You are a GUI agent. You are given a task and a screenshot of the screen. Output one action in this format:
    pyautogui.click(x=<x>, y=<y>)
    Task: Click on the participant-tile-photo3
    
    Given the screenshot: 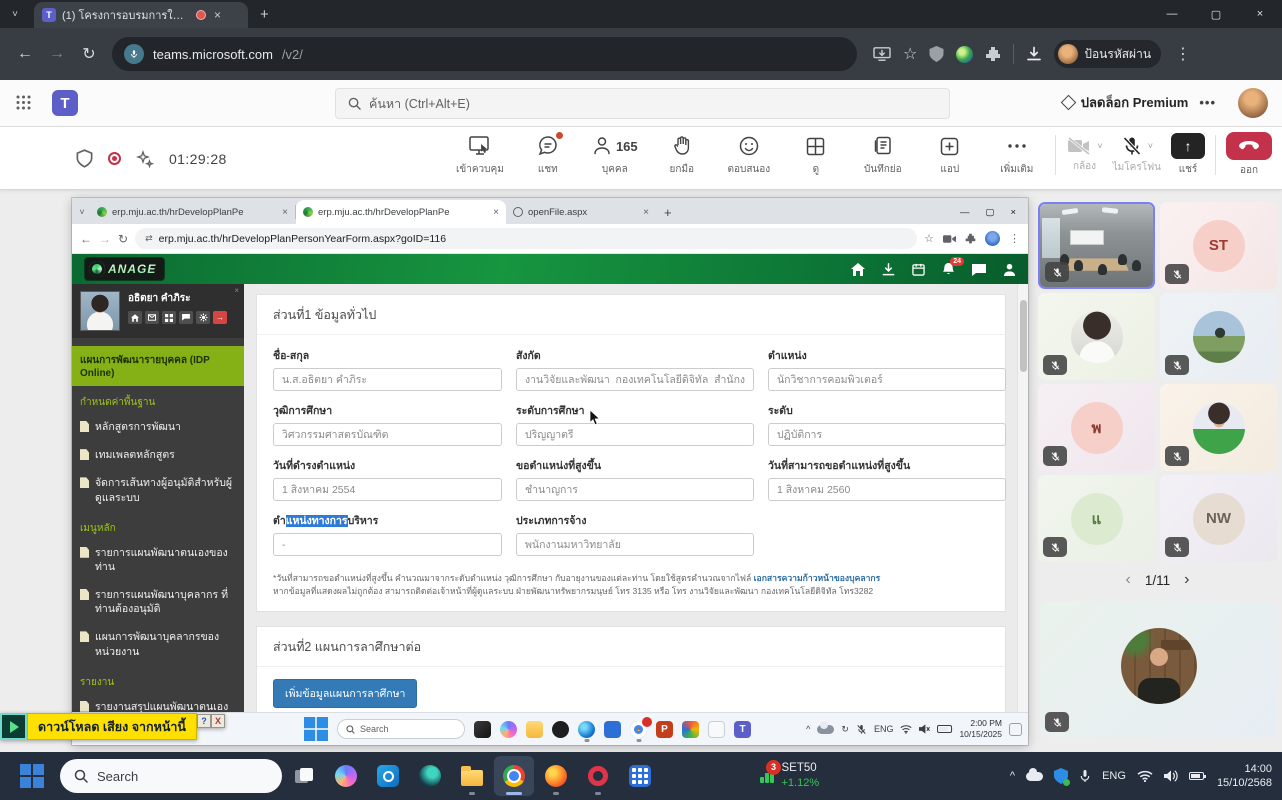 What is the action you would take?
    pyautogui.click(x=1218, y=427)
    